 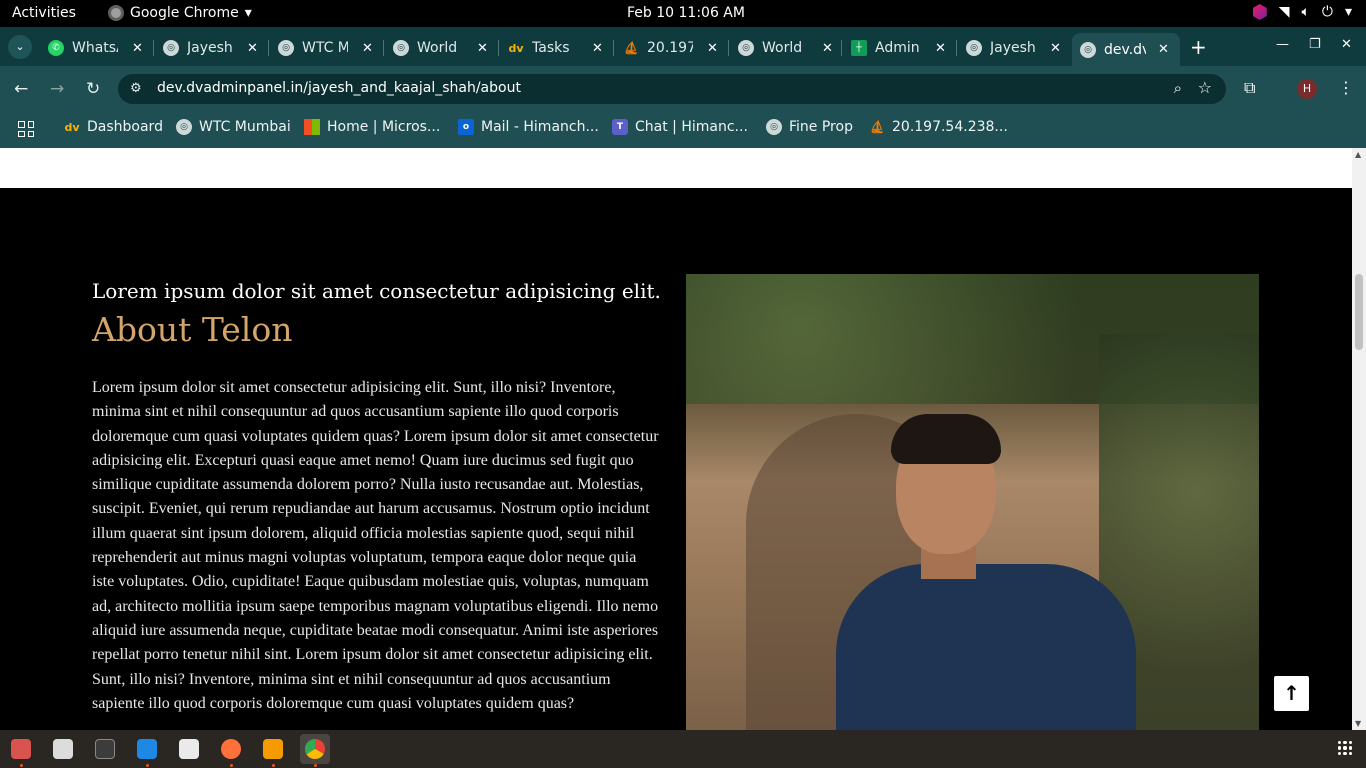 I want to click on firefox-icon, so click(x=231, y=749).